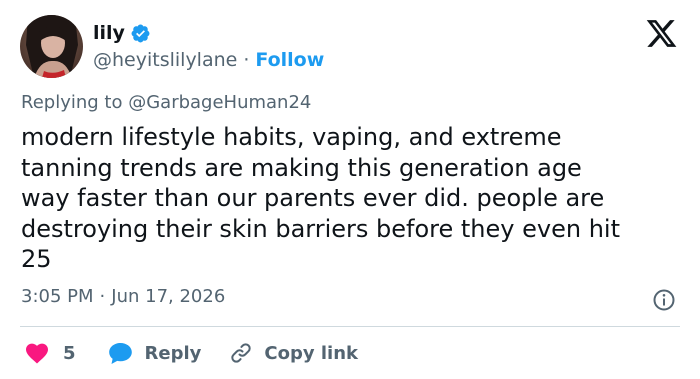 The height and width of the screenshot is (379, 700). Describe the element at coordinates (350, 326) in the screenshot. I see `divider` at that location.